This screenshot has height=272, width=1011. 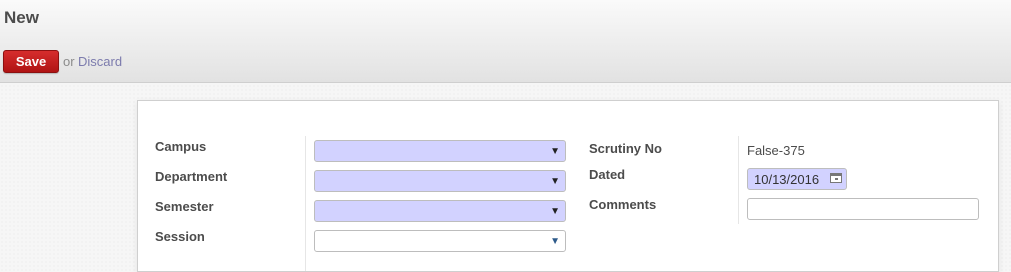 What do you see at coordinates (100, 61) in the screenshot?
I see `discard-link: Discard` at bounding box center [100, 61].